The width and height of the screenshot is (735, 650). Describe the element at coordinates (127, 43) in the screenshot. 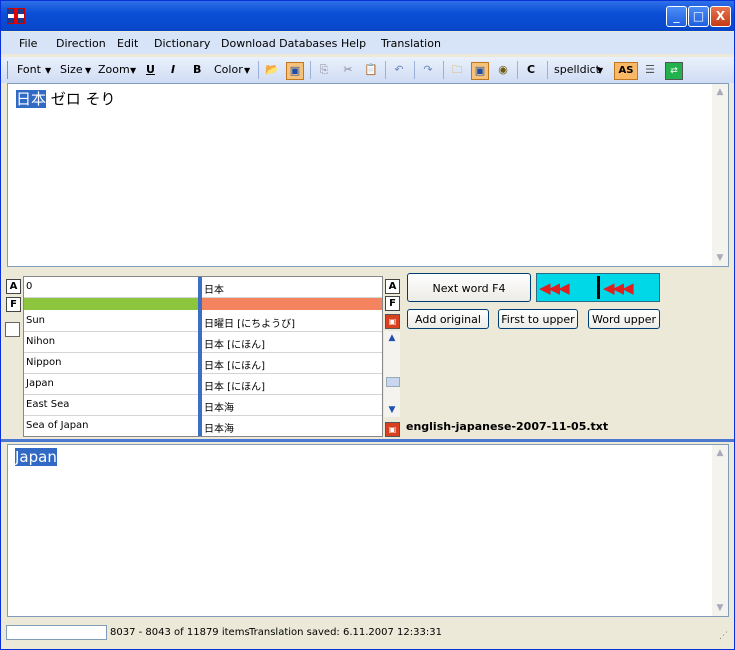

I see `menu-edit: Edit` at that location.